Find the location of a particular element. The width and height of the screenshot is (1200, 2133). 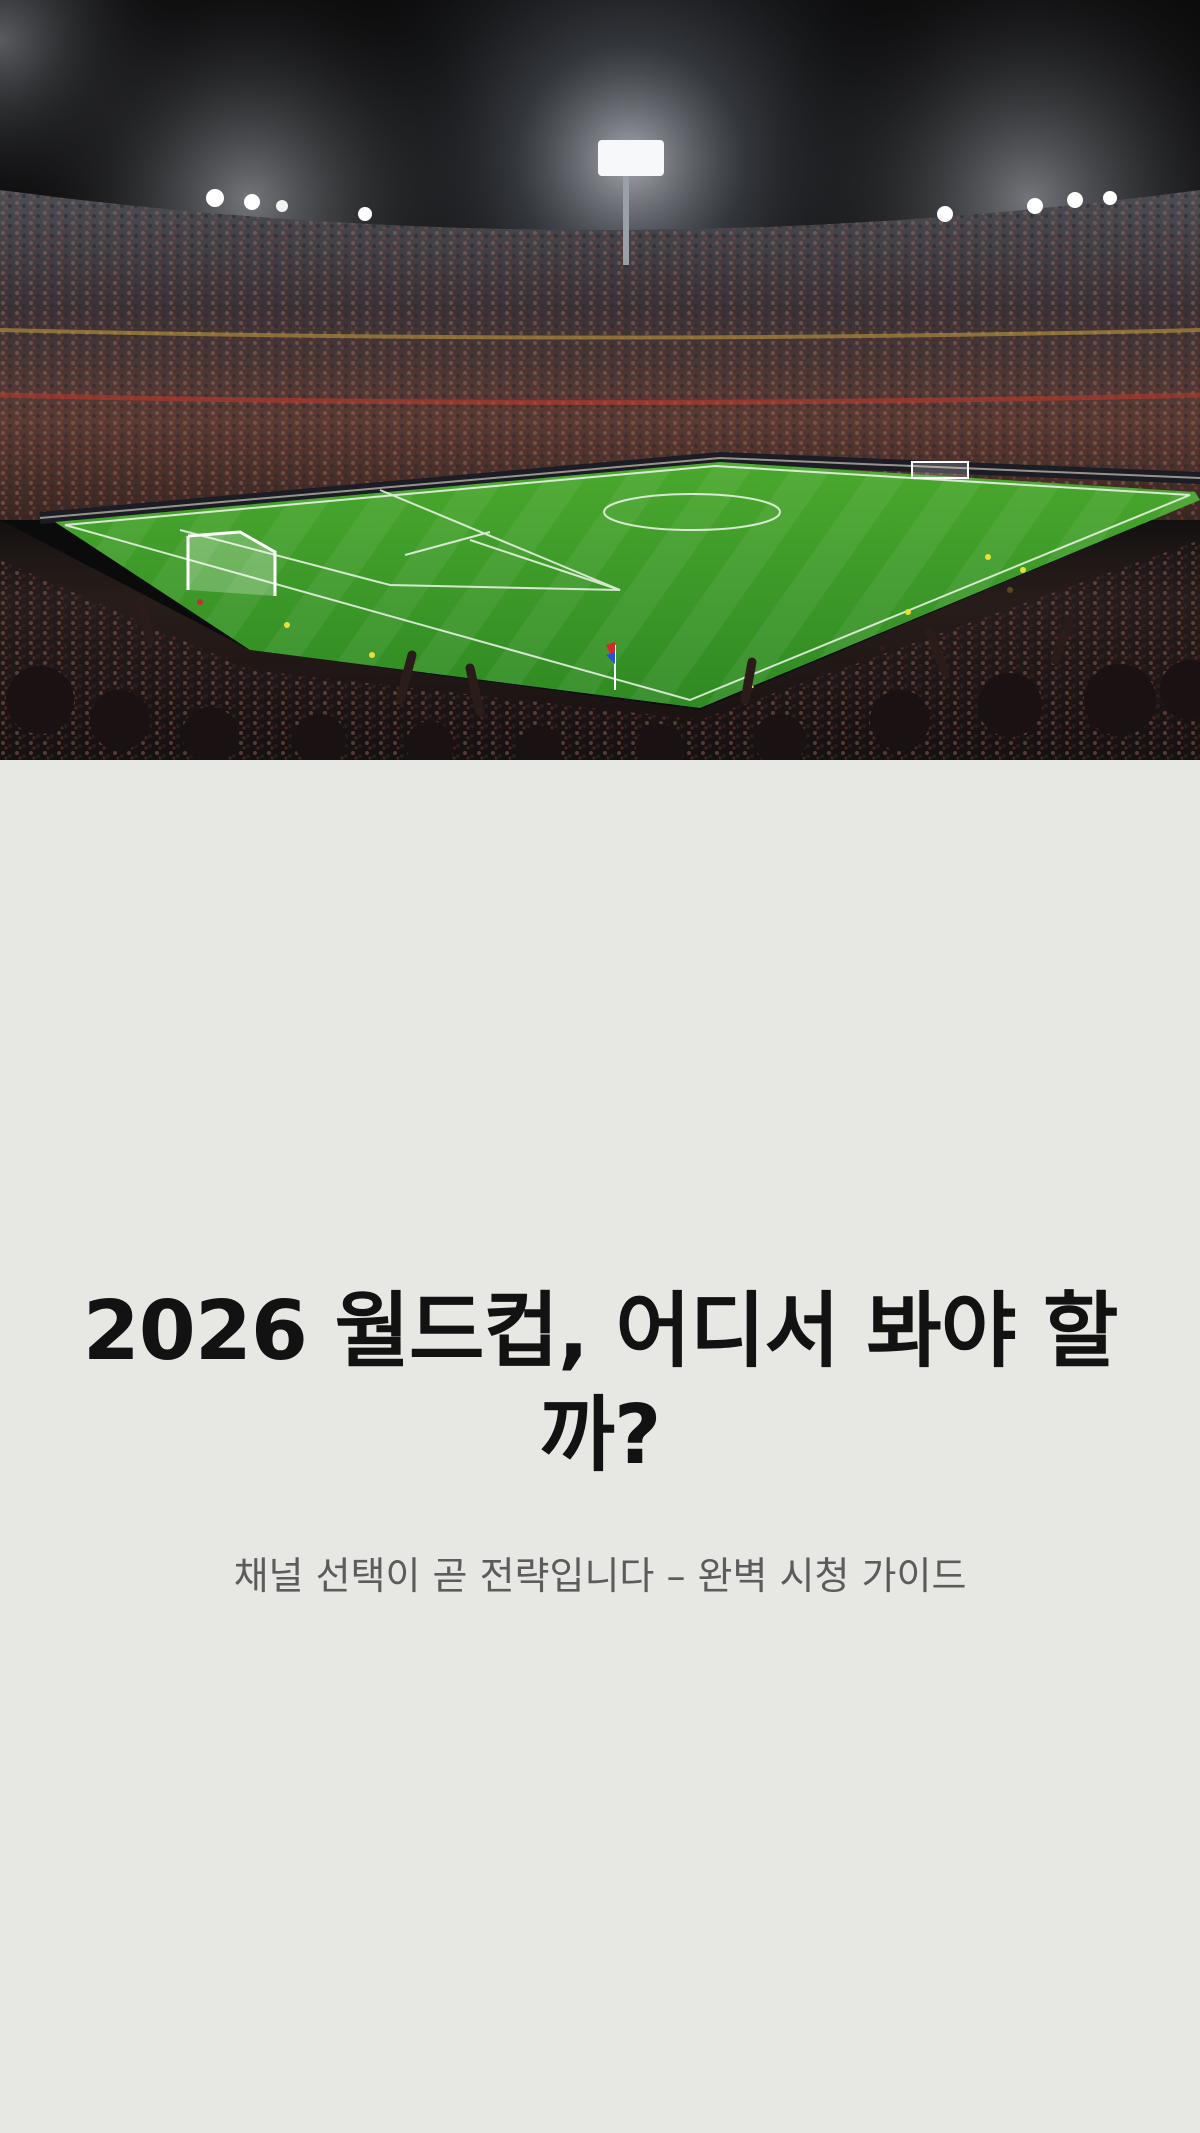

page-title: 2026 월드컵, 어디서 봐야 할까? is located at coordinates (600, 1383).